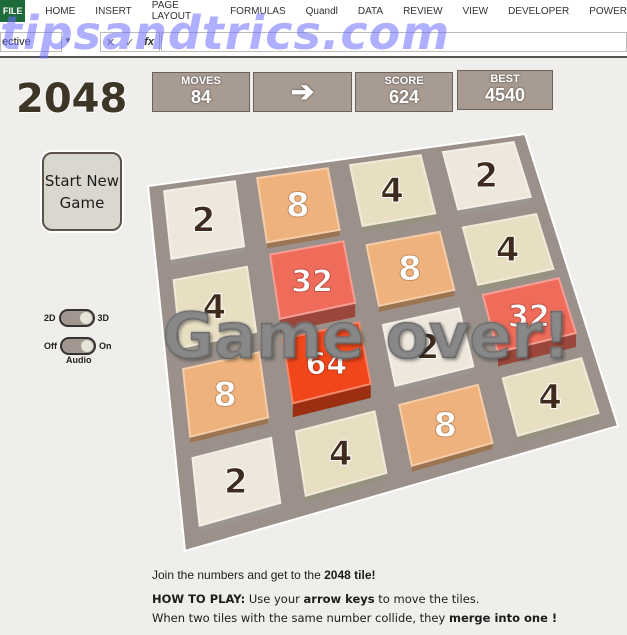 This screenshot has width=627, height=635. Describe the element at coordinates (50, 346) in the screenshot. I see `audio-off-label: Off` at that location.